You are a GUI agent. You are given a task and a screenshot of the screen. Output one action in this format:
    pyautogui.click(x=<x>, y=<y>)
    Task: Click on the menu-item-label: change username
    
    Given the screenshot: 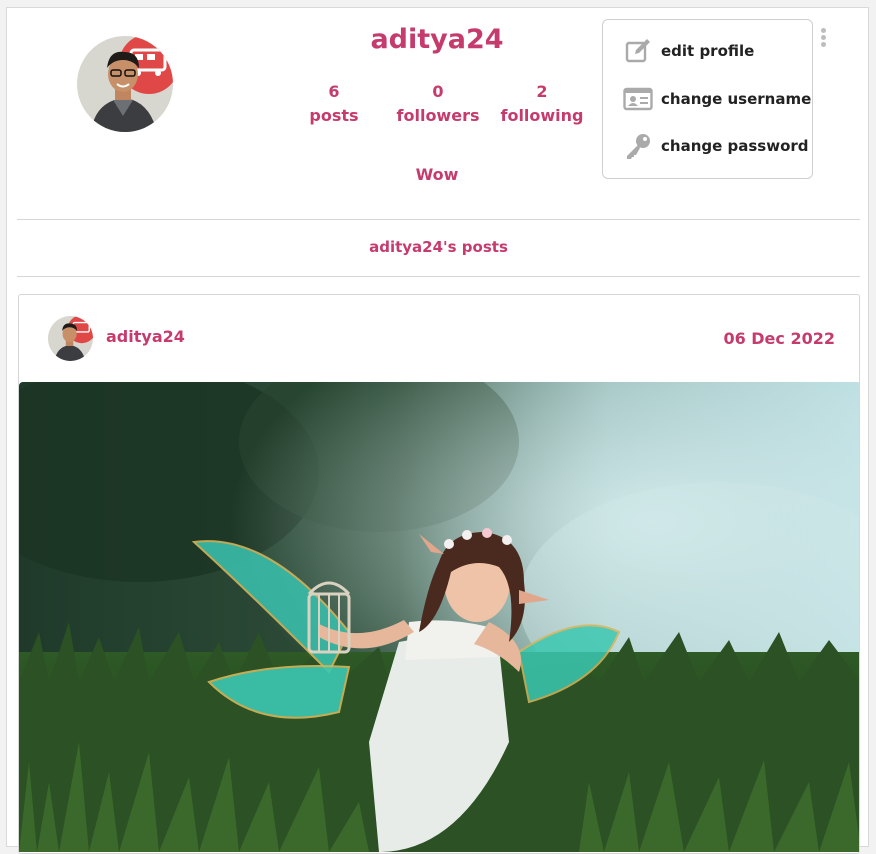 What is the action you would take?
    pyautogui.click(x=736, y=99)
    